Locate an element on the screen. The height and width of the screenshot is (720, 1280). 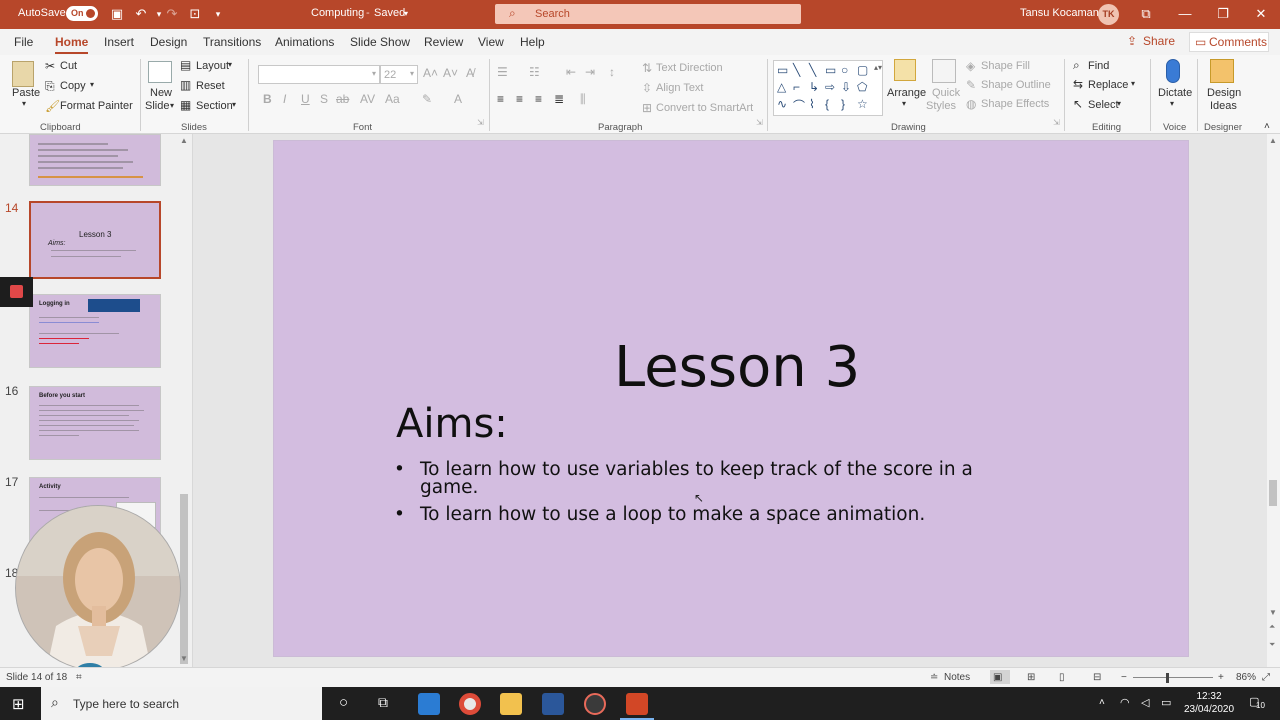
replace-button: Replace is located at coordinates (1108, 85).